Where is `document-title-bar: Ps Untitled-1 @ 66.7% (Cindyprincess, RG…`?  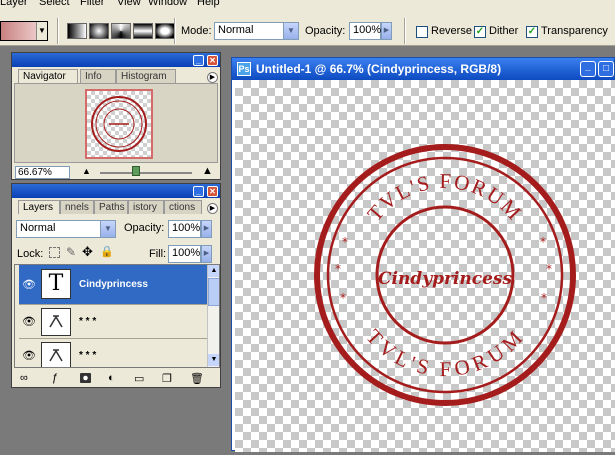 document-title-bar: Ps Untitled-1 @ 66.7% (Cindyprincess, RG… is located at coordinates (423, 69).